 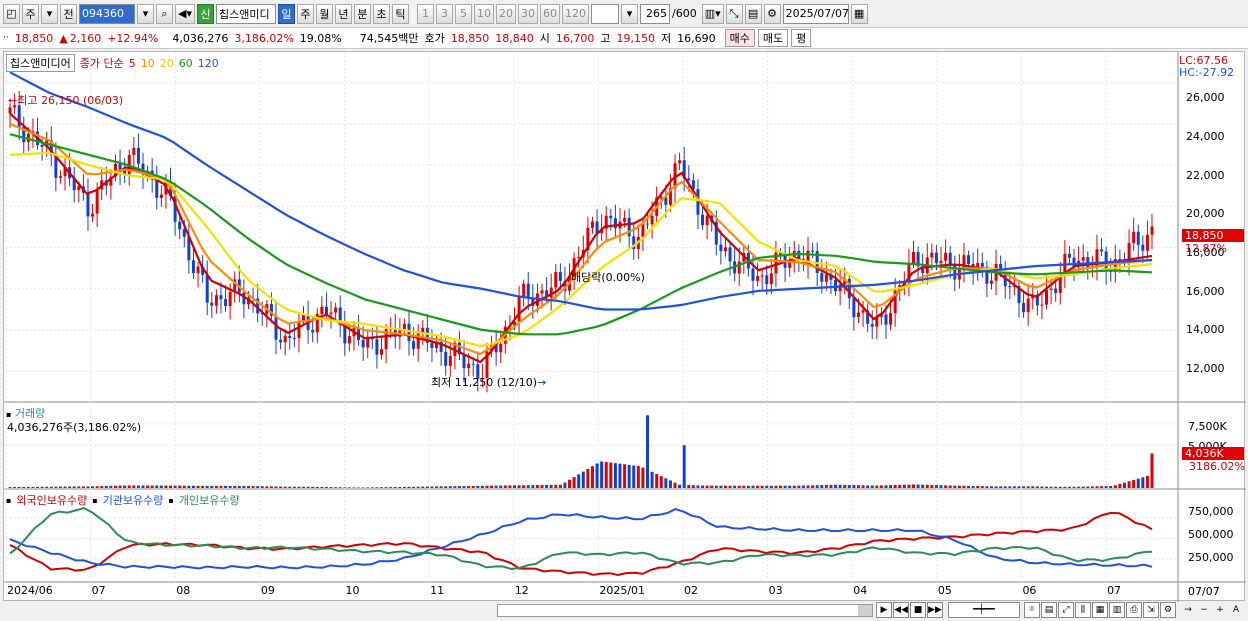 I want to click on interval-30-button: 30, so click(x=527, y=13).